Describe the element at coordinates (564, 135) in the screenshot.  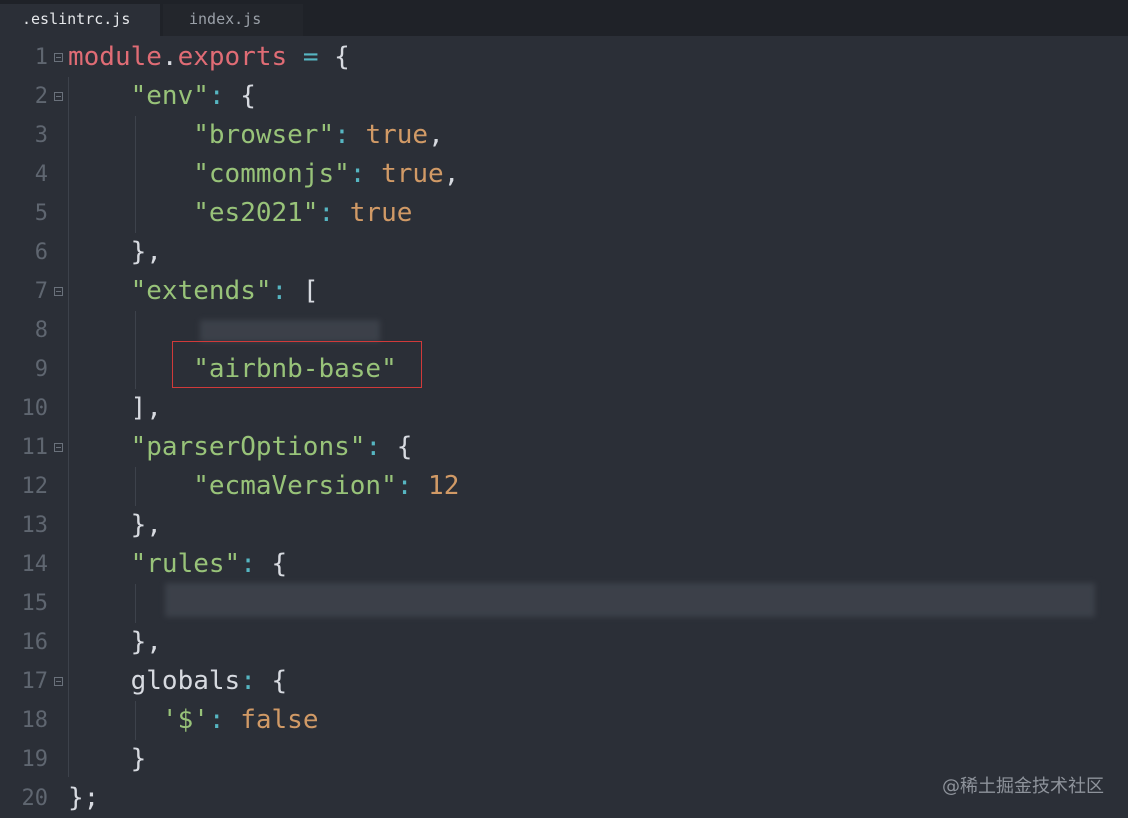
I see `code-line: 3 "browser": true,` at that location.